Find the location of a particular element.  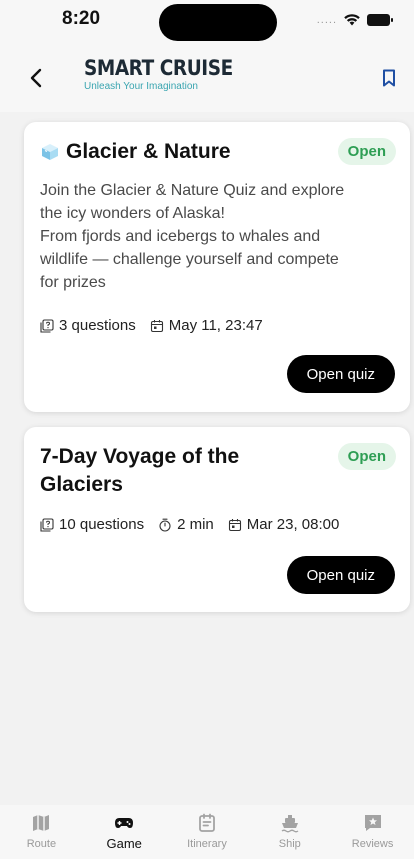

quiz-meta: 10 questions 2 min Mar 23, 08:00 is located at coordinates (189, 524).